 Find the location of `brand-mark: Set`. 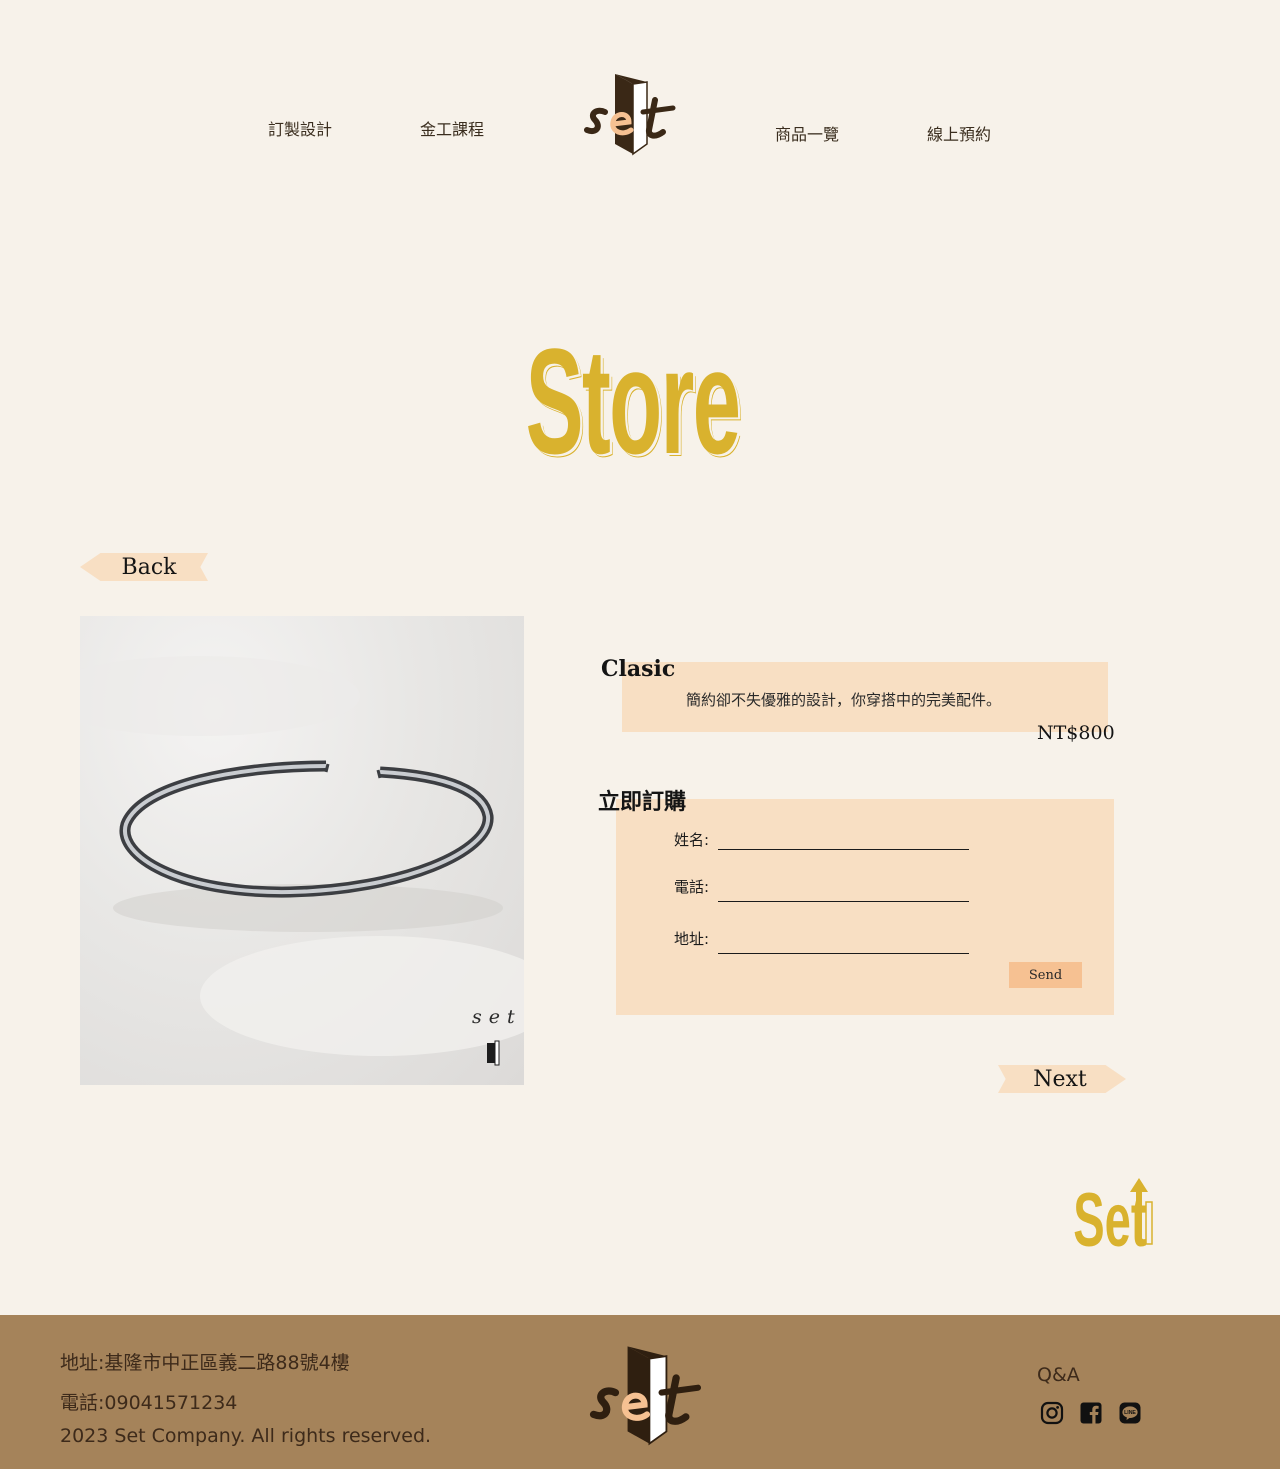

brand-mark: Set is located at coordinates (1114, 1219).